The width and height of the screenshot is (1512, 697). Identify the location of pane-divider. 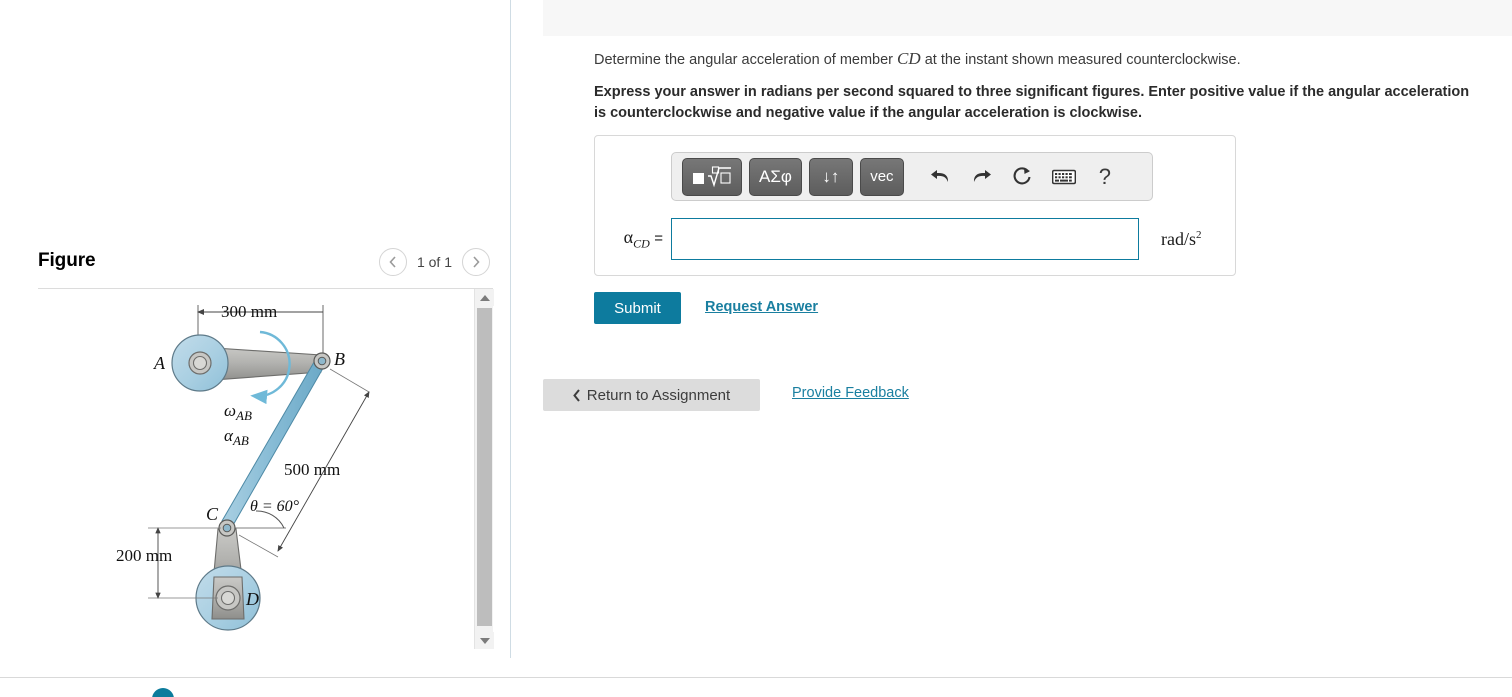
(510, 329).